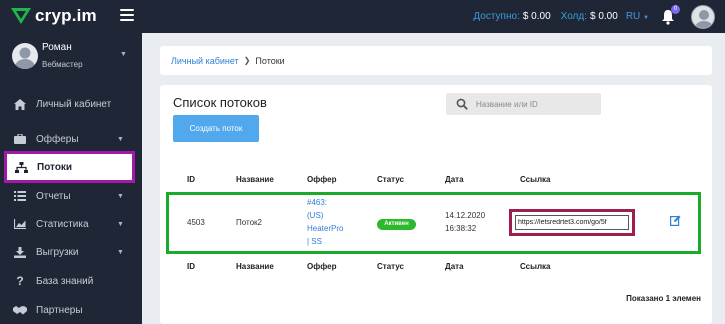 The width and height of the screenshot is (725, 324). Describe the element at coordinates (675, 220) in the screenshot. I see `edit-icon` at that location.